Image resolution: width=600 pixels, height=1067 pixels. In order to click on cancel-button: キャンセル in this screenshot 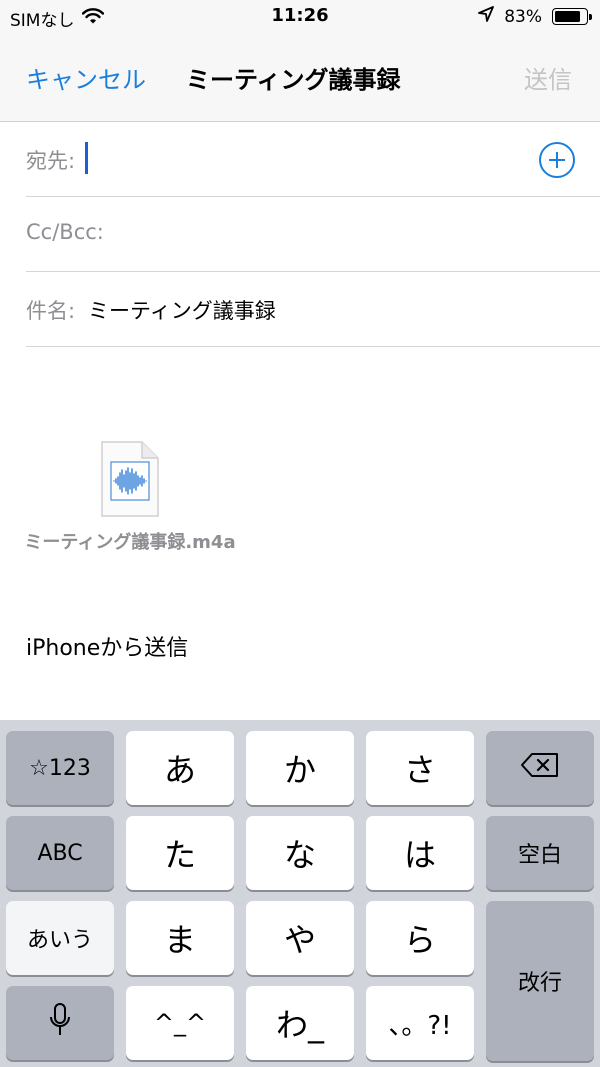, I will do `click(86, 77)`.